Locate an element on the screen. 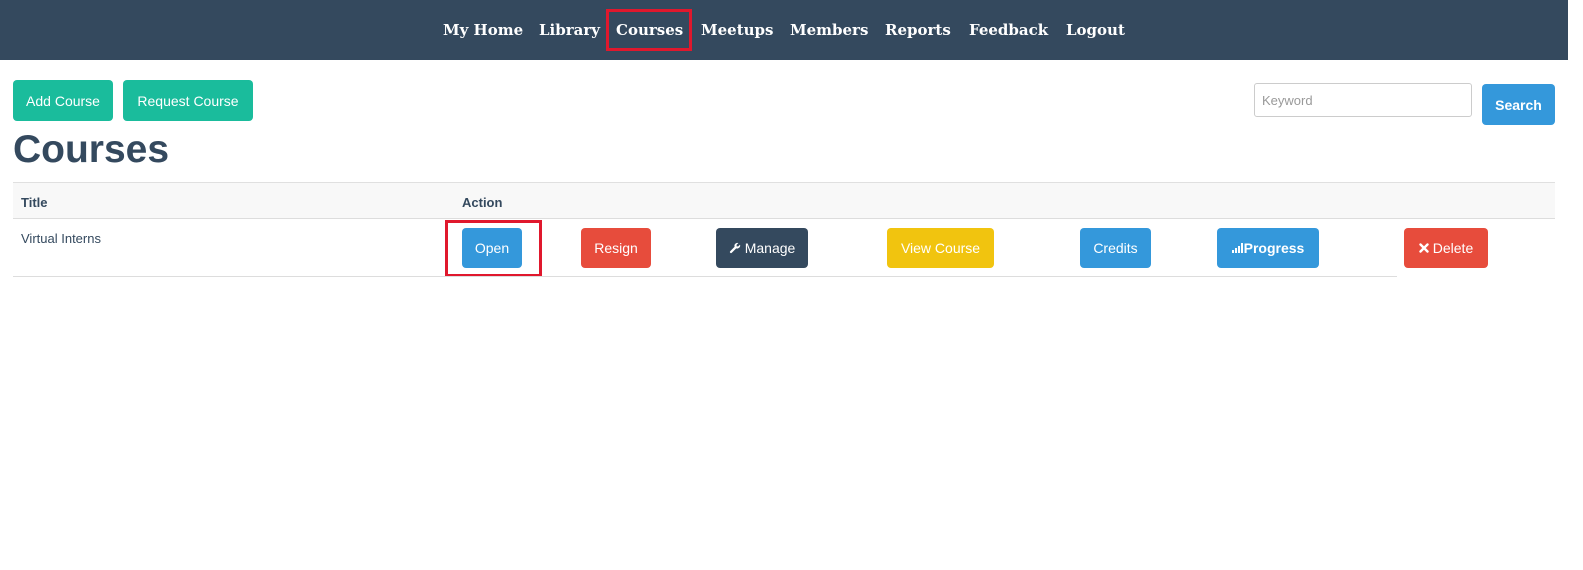 The image size is (1583, 570). column-header-action: Action is located at coordinates (482, 202).